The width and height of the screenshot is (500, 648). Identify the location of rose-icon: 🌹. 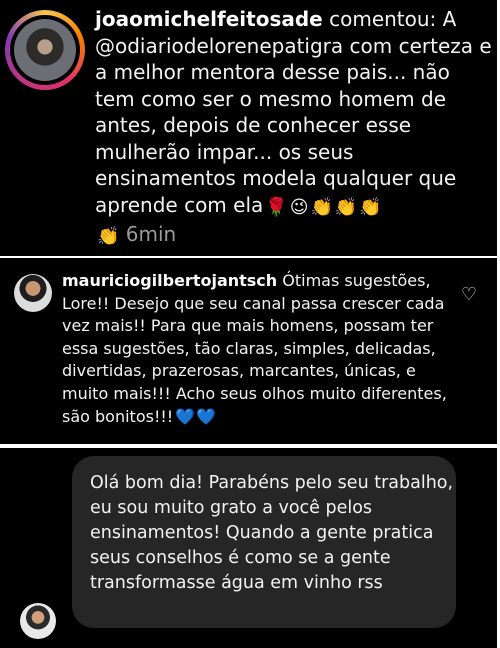
(276, 207).